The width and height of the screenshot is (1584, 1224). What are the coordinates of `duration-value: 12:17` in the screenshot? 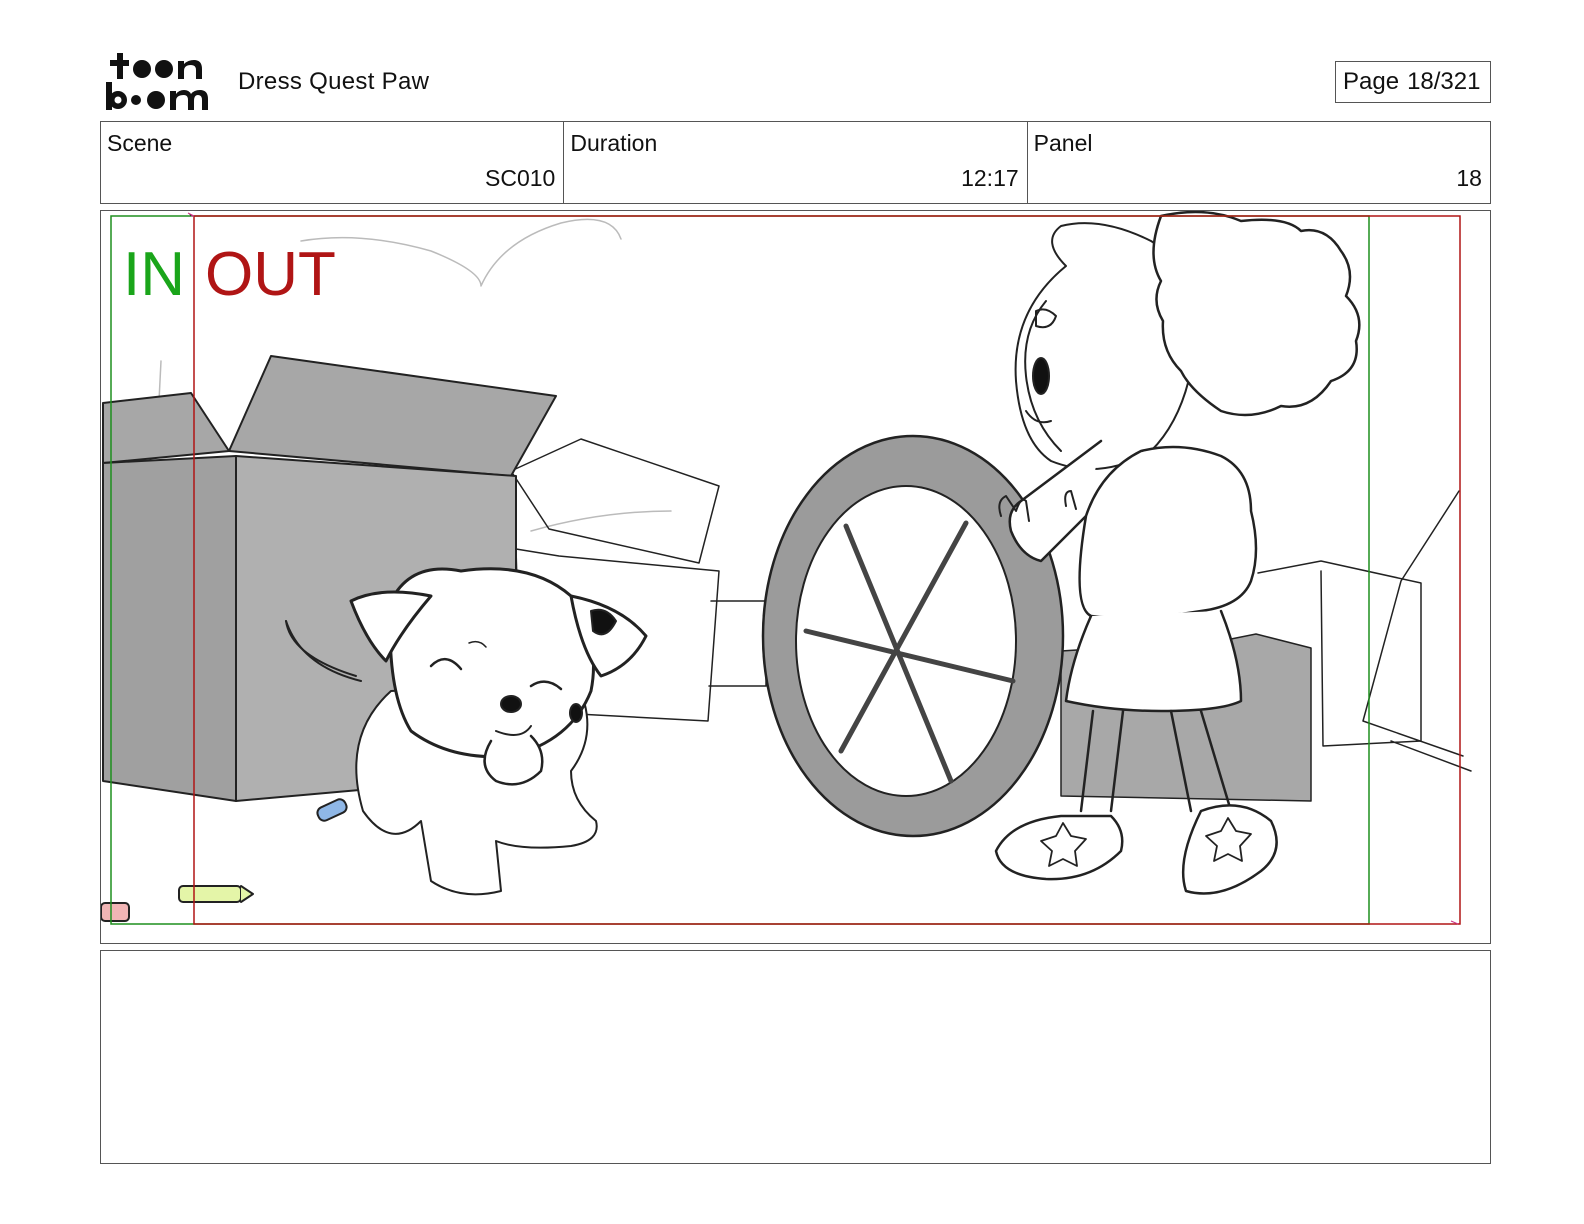 It's located at (990, 178).